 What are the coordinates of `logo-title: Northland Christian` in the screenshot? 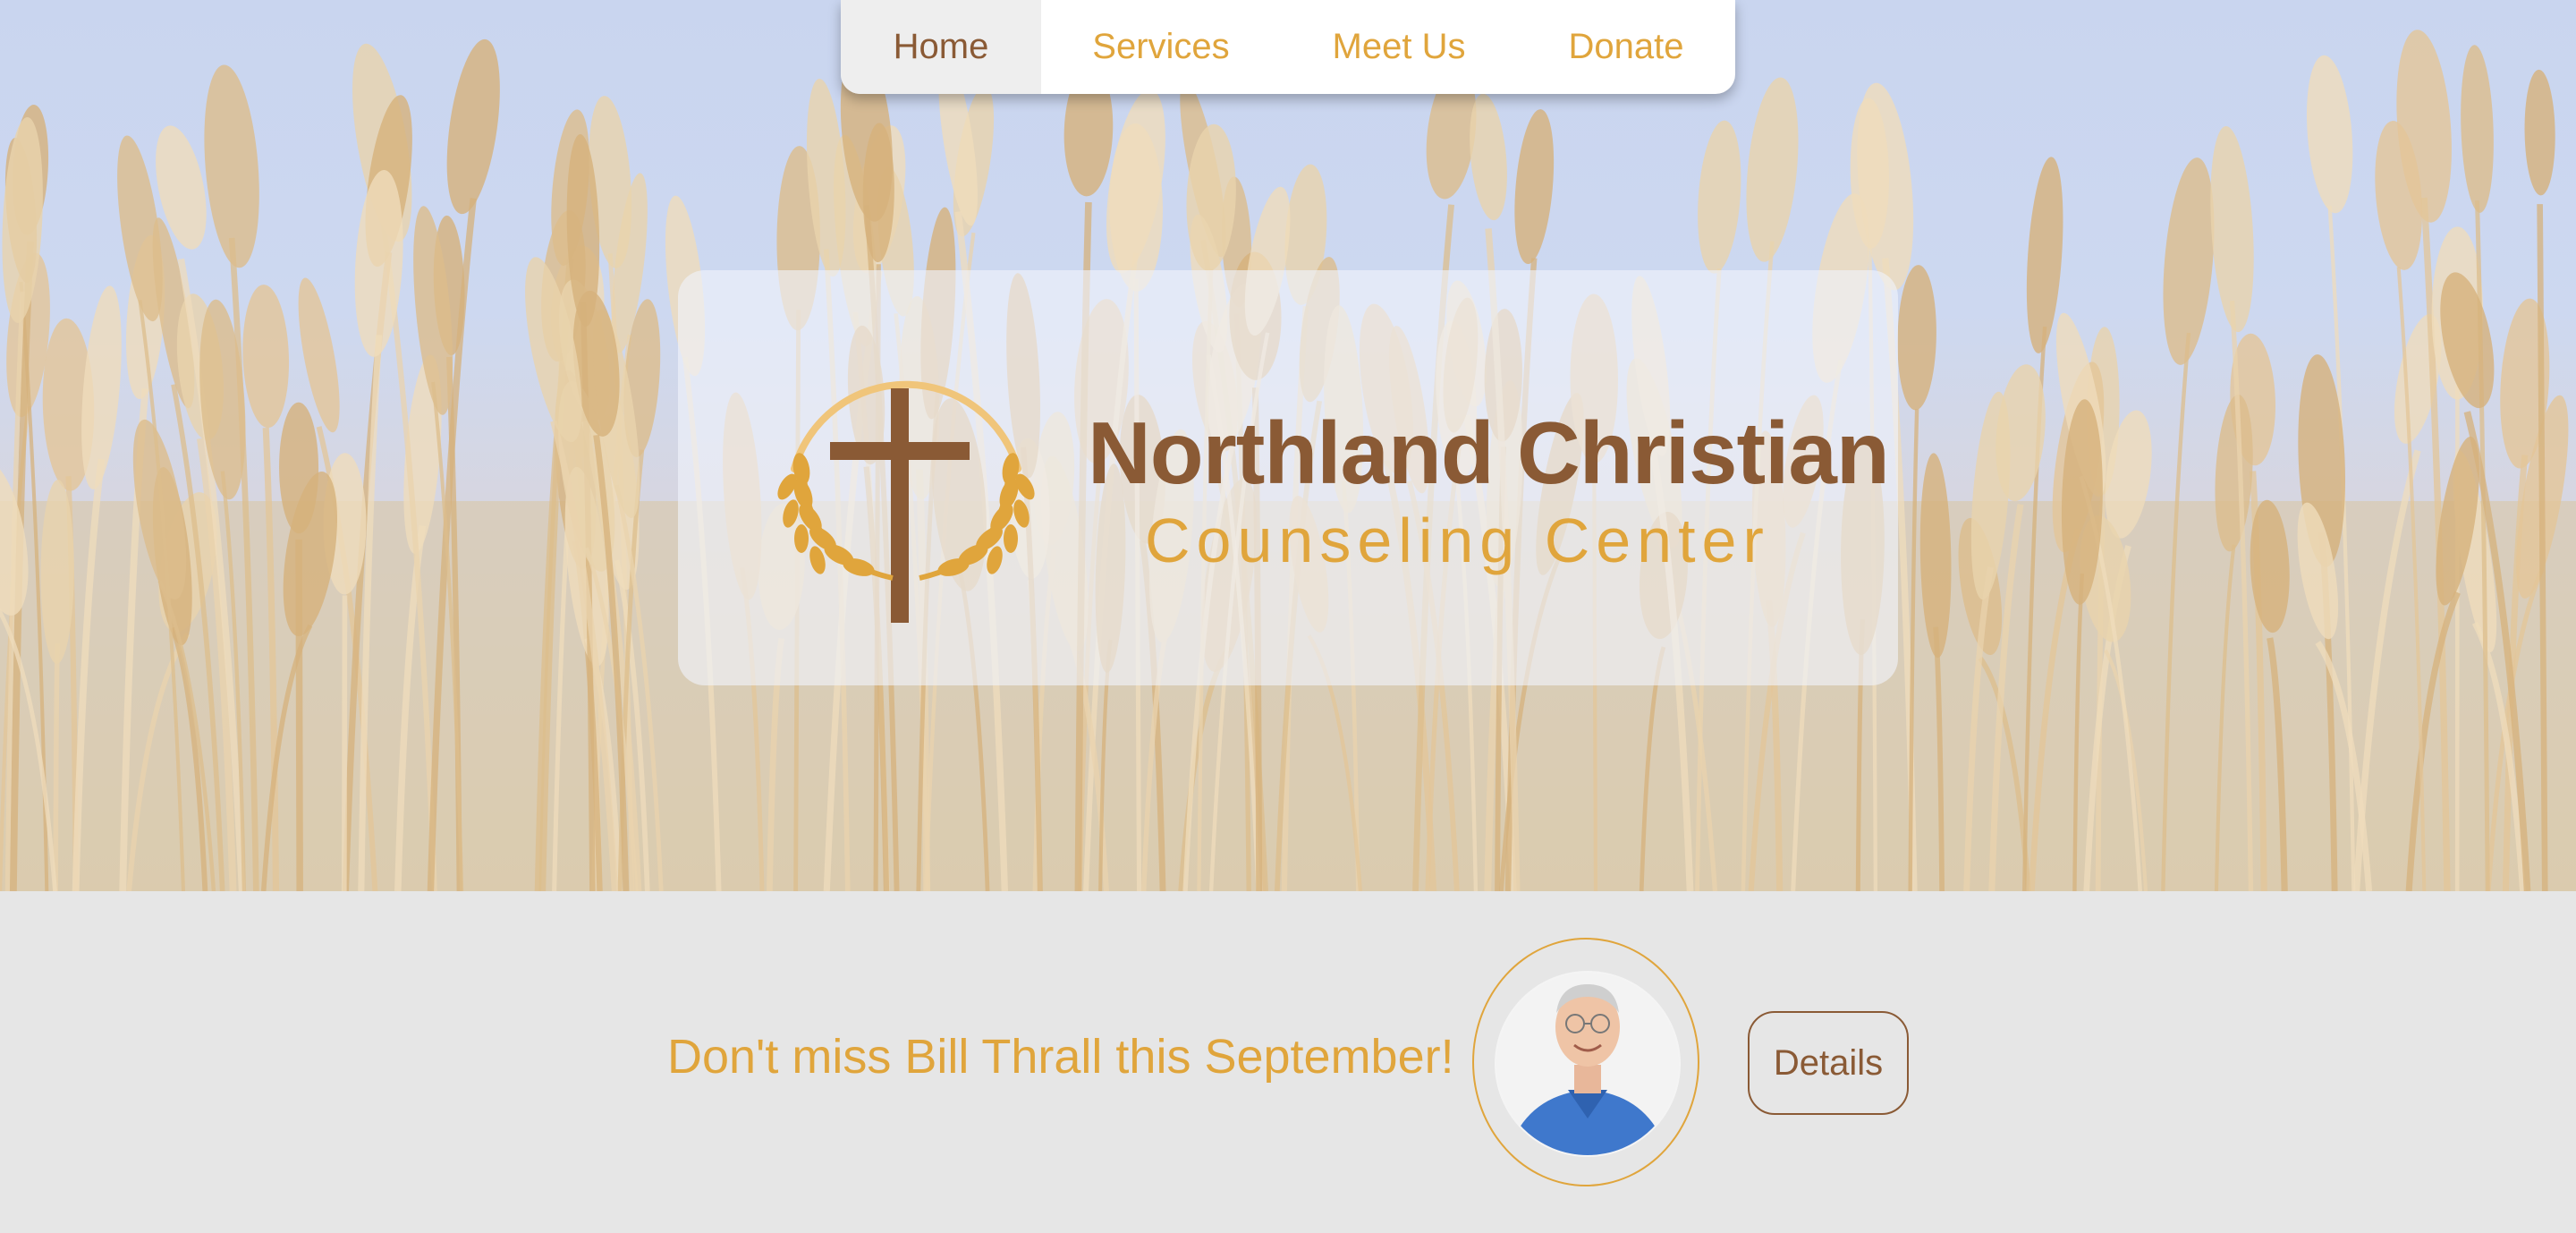 It's located at (1489, 453).